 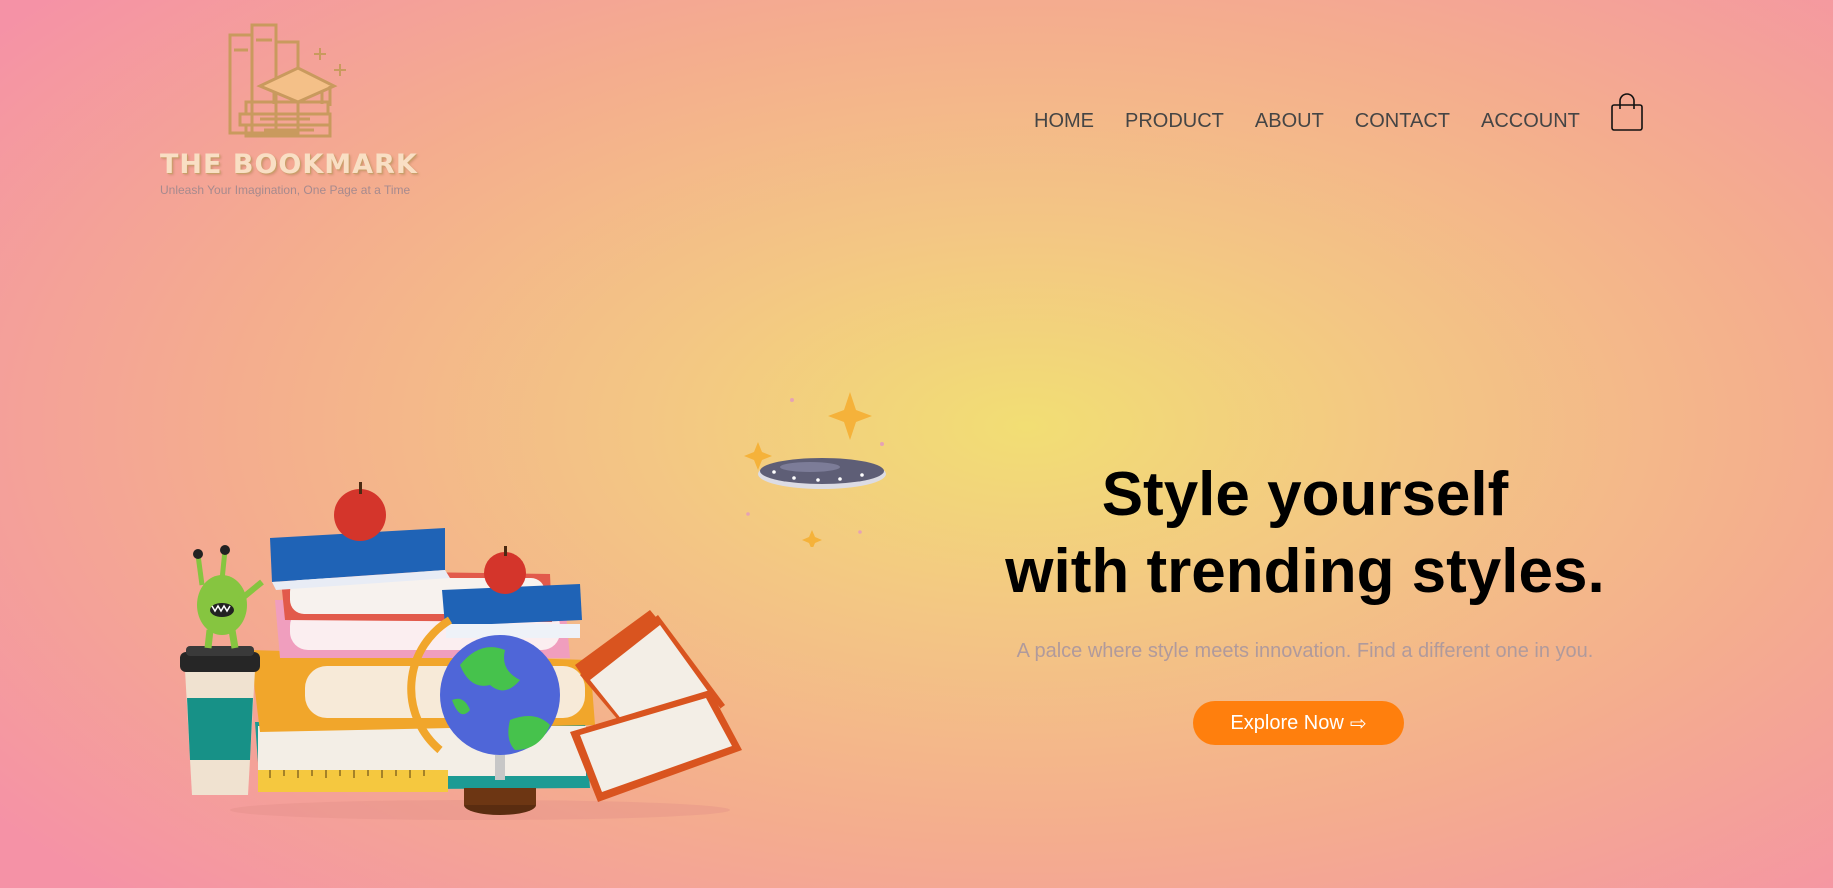 I want to click on nav-home: HOME, so click(x=1064, y=121).